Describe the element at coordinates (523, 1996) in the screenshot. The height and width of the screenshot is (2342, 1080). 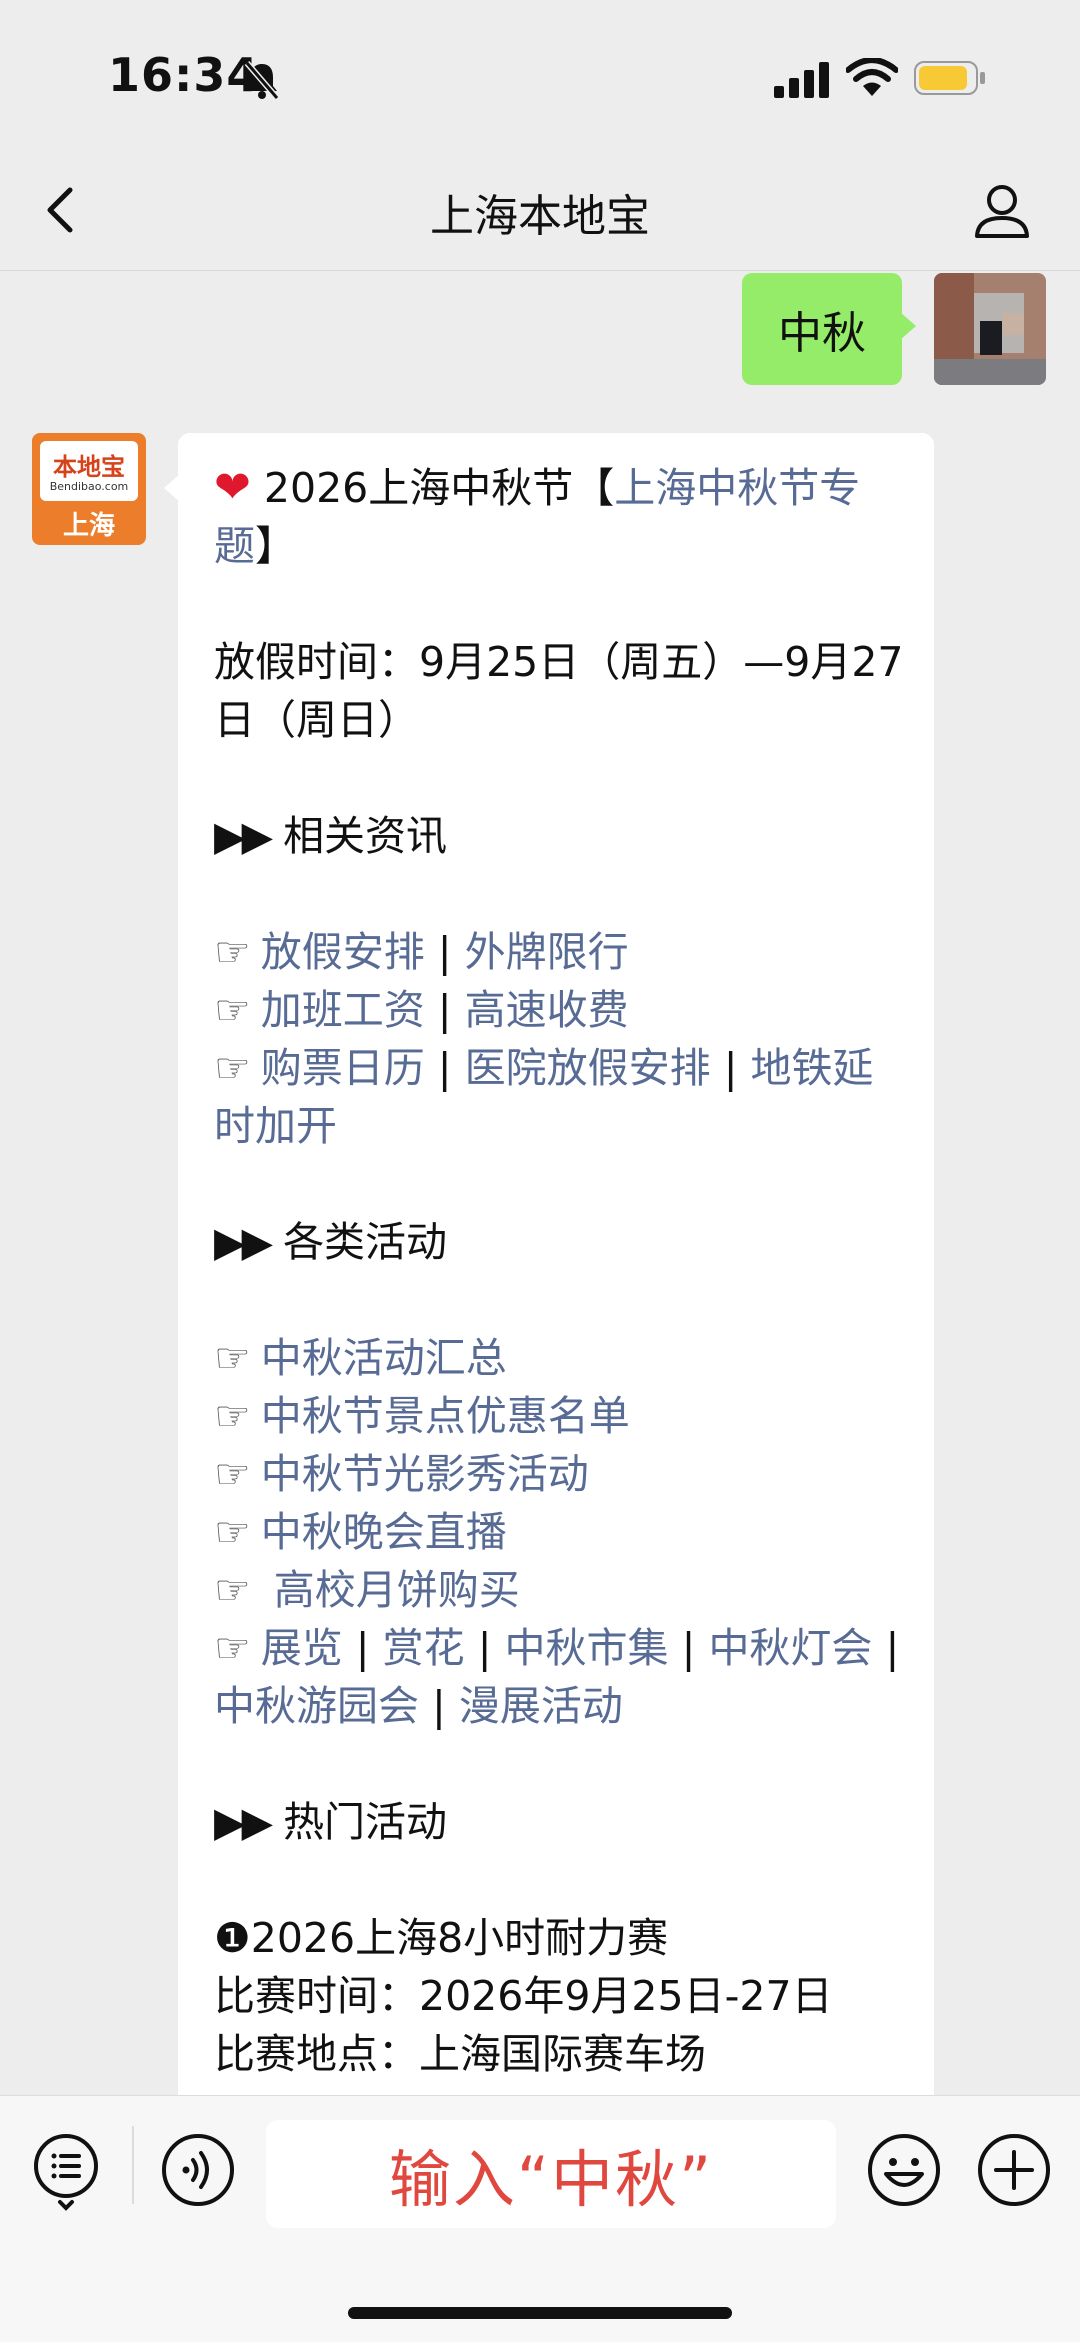
I see `hot-event-time: 比赛时间：2026年9月25日-27日` at that location.